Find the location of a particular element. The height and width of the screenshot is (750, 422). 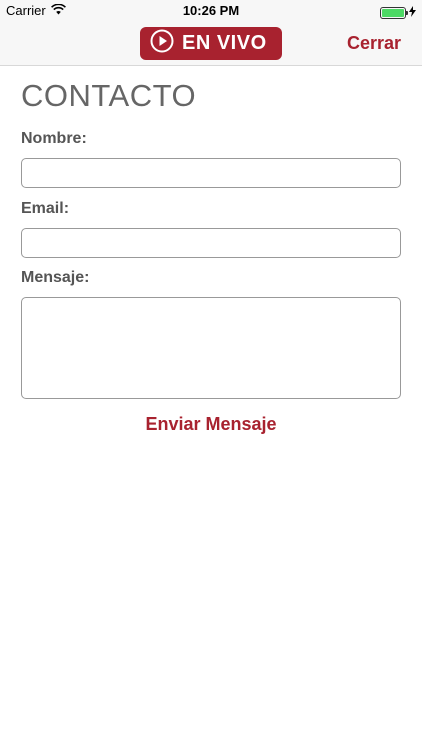

email-input is located at coordinates (211, 243).